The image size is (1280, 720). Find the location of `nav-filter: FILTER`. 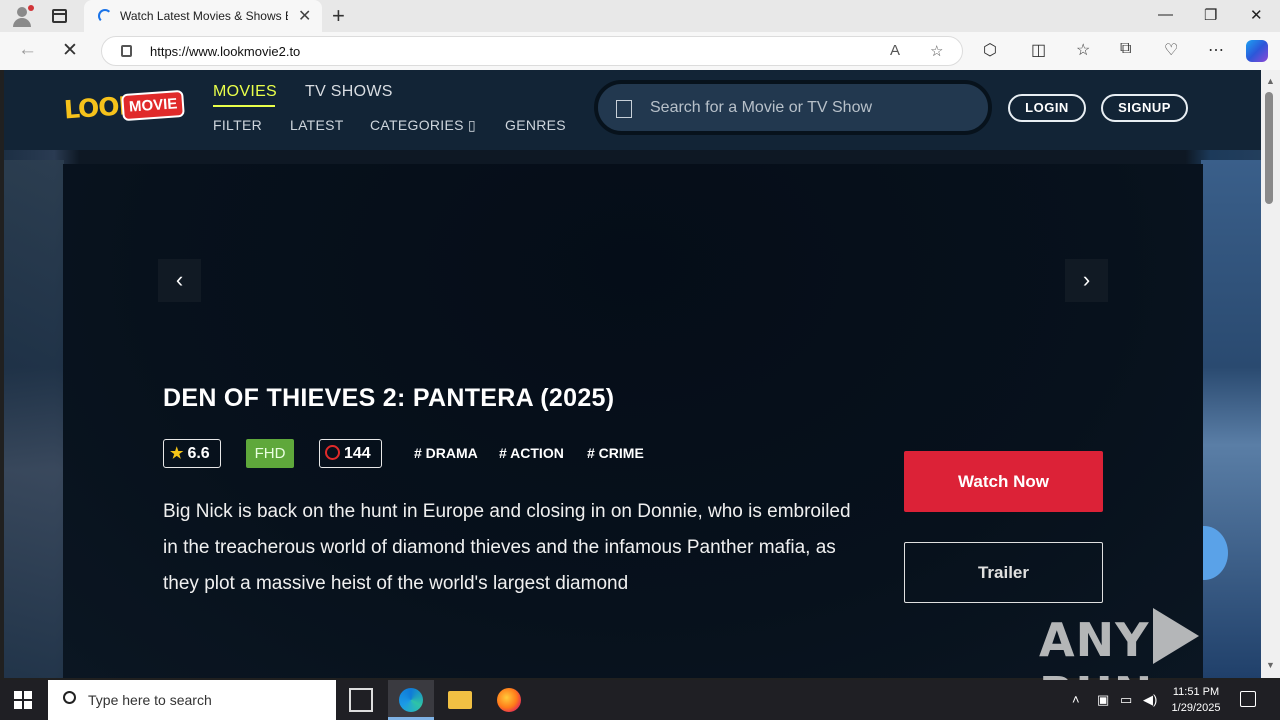

nav-filter: FILTER is located at coordinates (237, 125).